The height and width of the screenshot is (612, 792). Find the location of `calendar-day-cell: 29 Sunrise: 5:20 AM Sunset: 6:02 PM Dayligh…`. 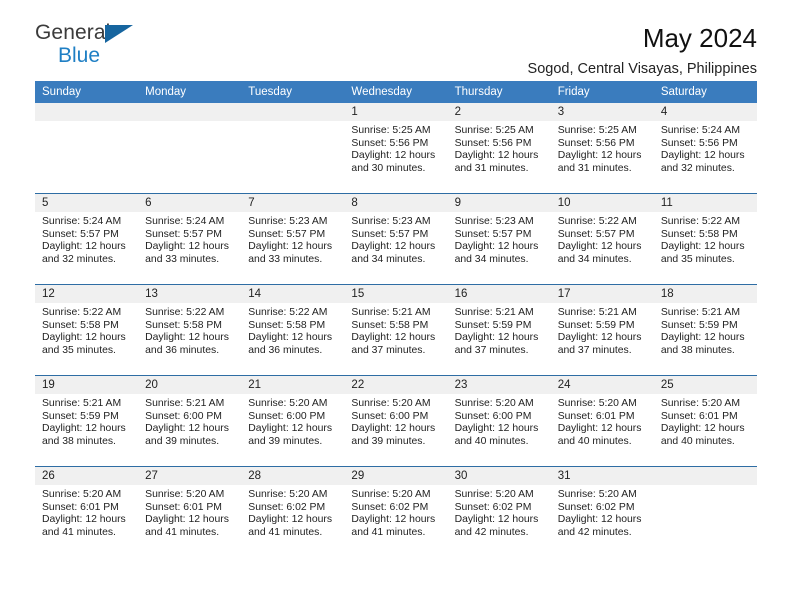

calendar-day-cell: 29 Sunrise: 5:20 AM Sunset: 6:02 PM Dayligh… is located at coordinates (396, 512).